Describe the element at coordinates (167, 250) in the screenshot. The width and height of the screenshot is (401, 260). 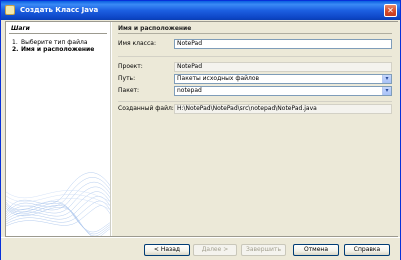
I see `back-button: < Назад` at that location.